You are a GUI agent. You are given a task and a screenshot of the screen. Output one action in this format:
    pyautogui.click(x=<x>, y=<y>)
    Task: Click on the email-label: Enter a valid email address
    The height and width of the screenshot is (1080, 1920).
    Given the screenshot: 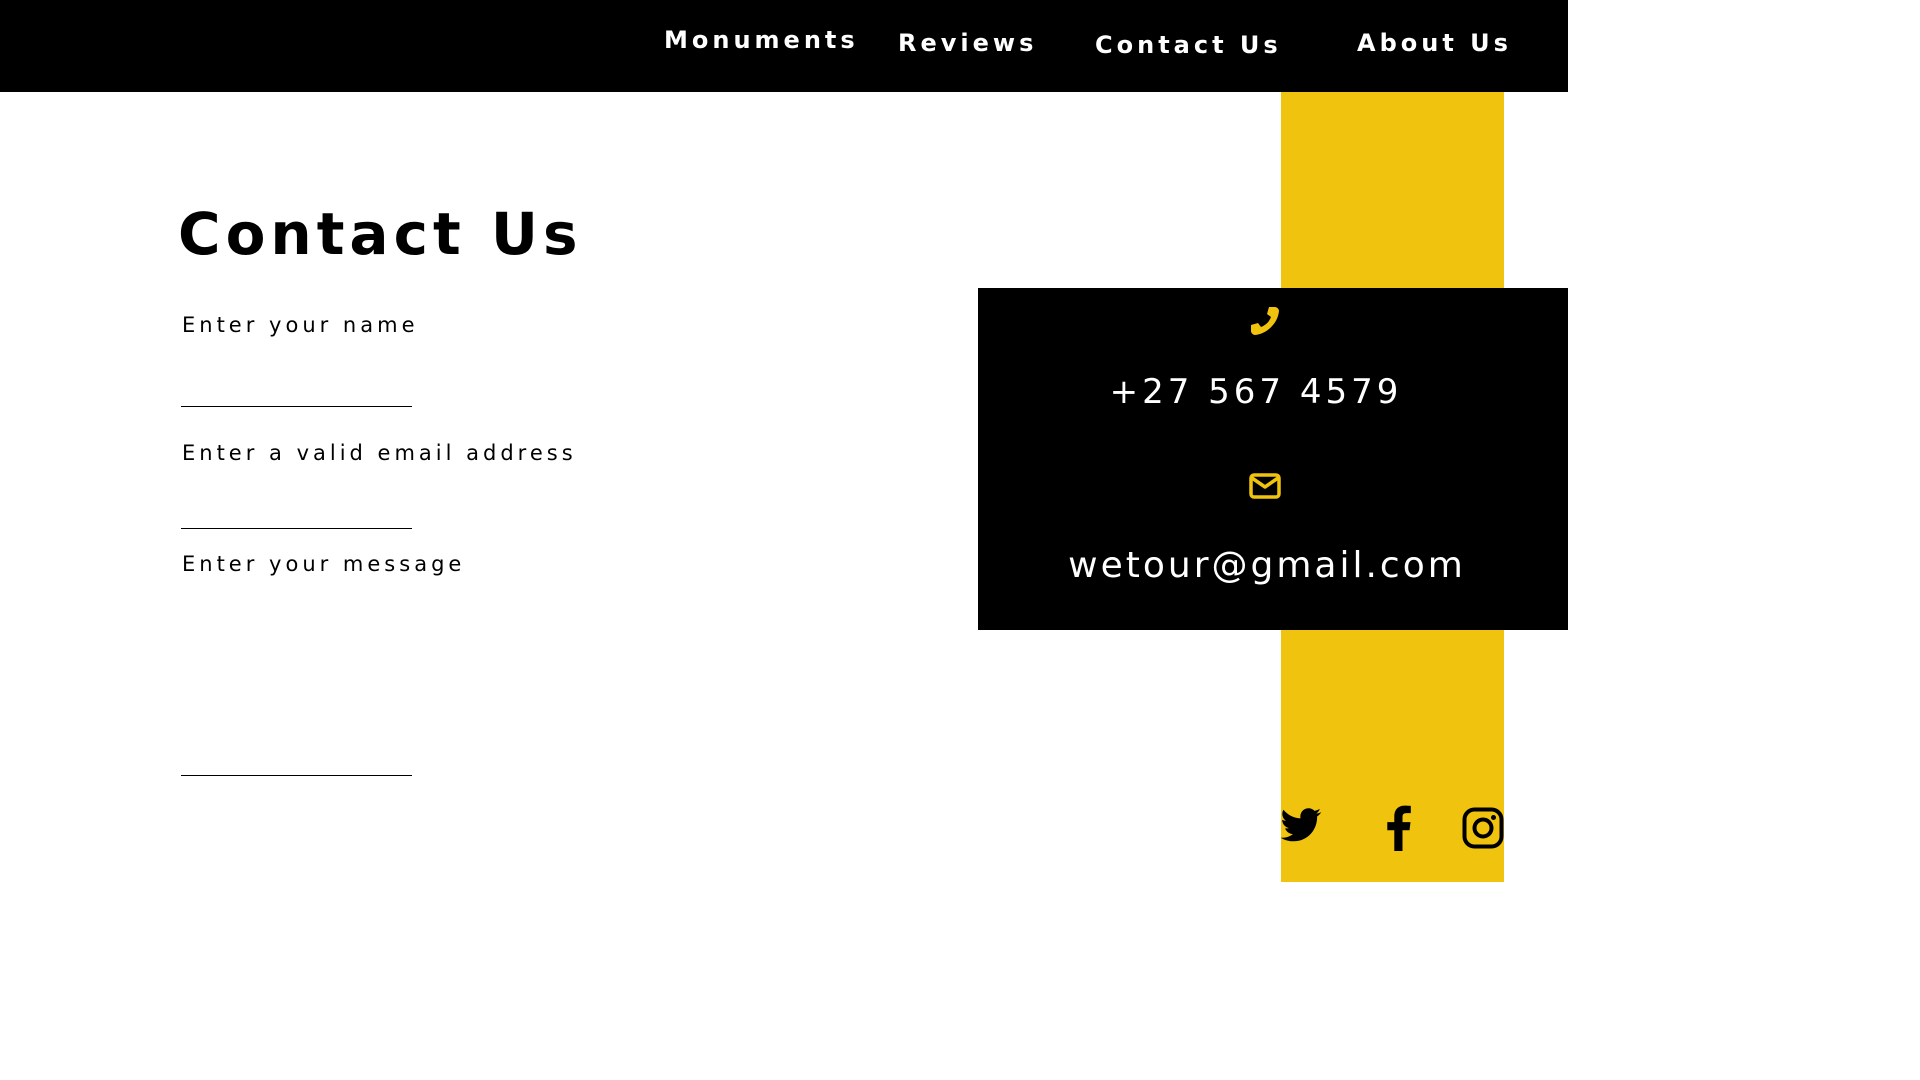 What is the action you would take?
    pyautogui.click(x=379, y=453)
    